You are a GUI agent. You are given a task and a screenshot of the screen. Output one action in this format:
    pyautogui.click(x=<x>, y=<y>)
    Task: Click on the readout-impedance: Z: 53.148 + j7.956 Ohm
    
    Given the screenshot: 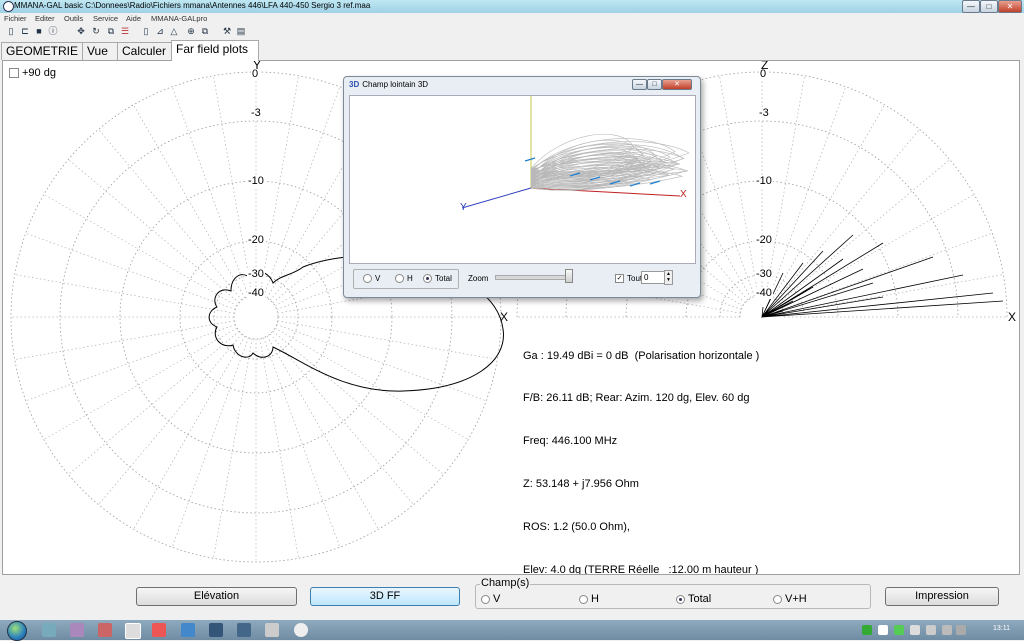 What is the action you would take?
    pyautogui.click(x=581, y=484)
    